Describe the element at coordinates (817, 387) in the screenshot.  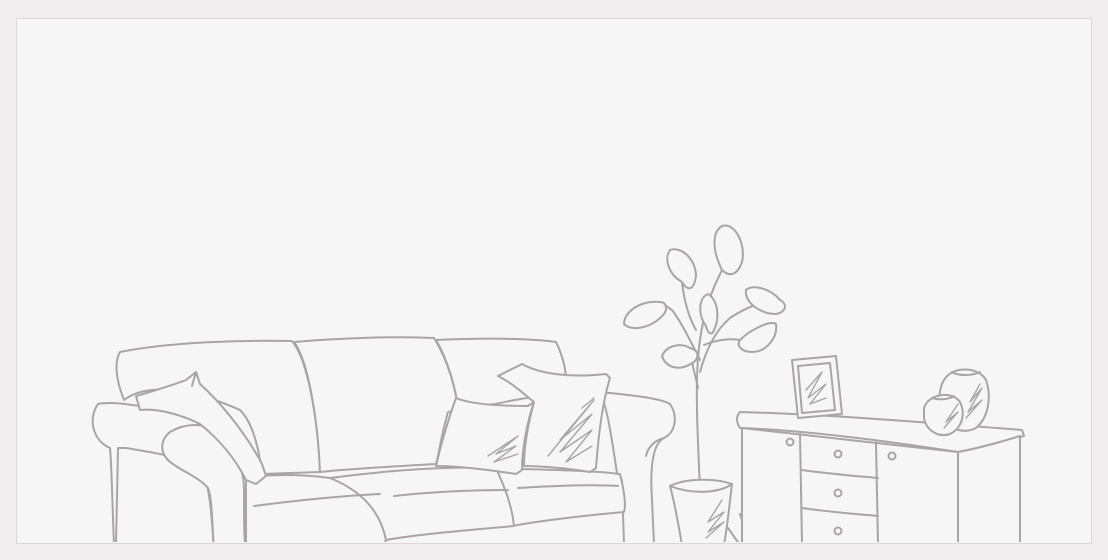
I see `picture-frame` at that location.